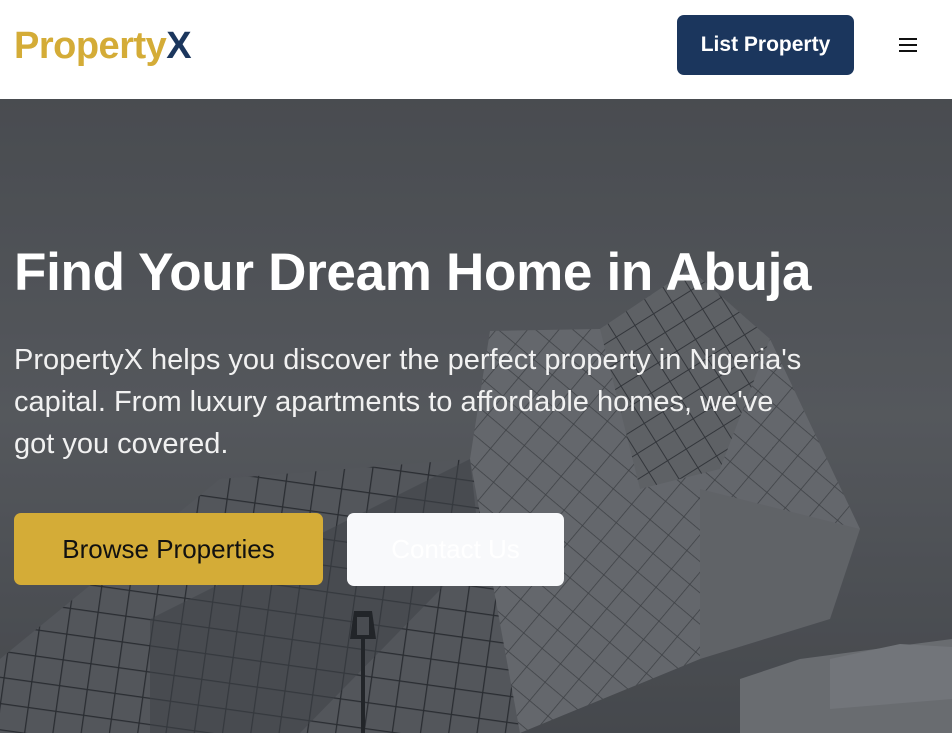  Describe the element at coordinates (455, 549) in the screenshot. I see `contact-us-button: Contact Us` at that location.